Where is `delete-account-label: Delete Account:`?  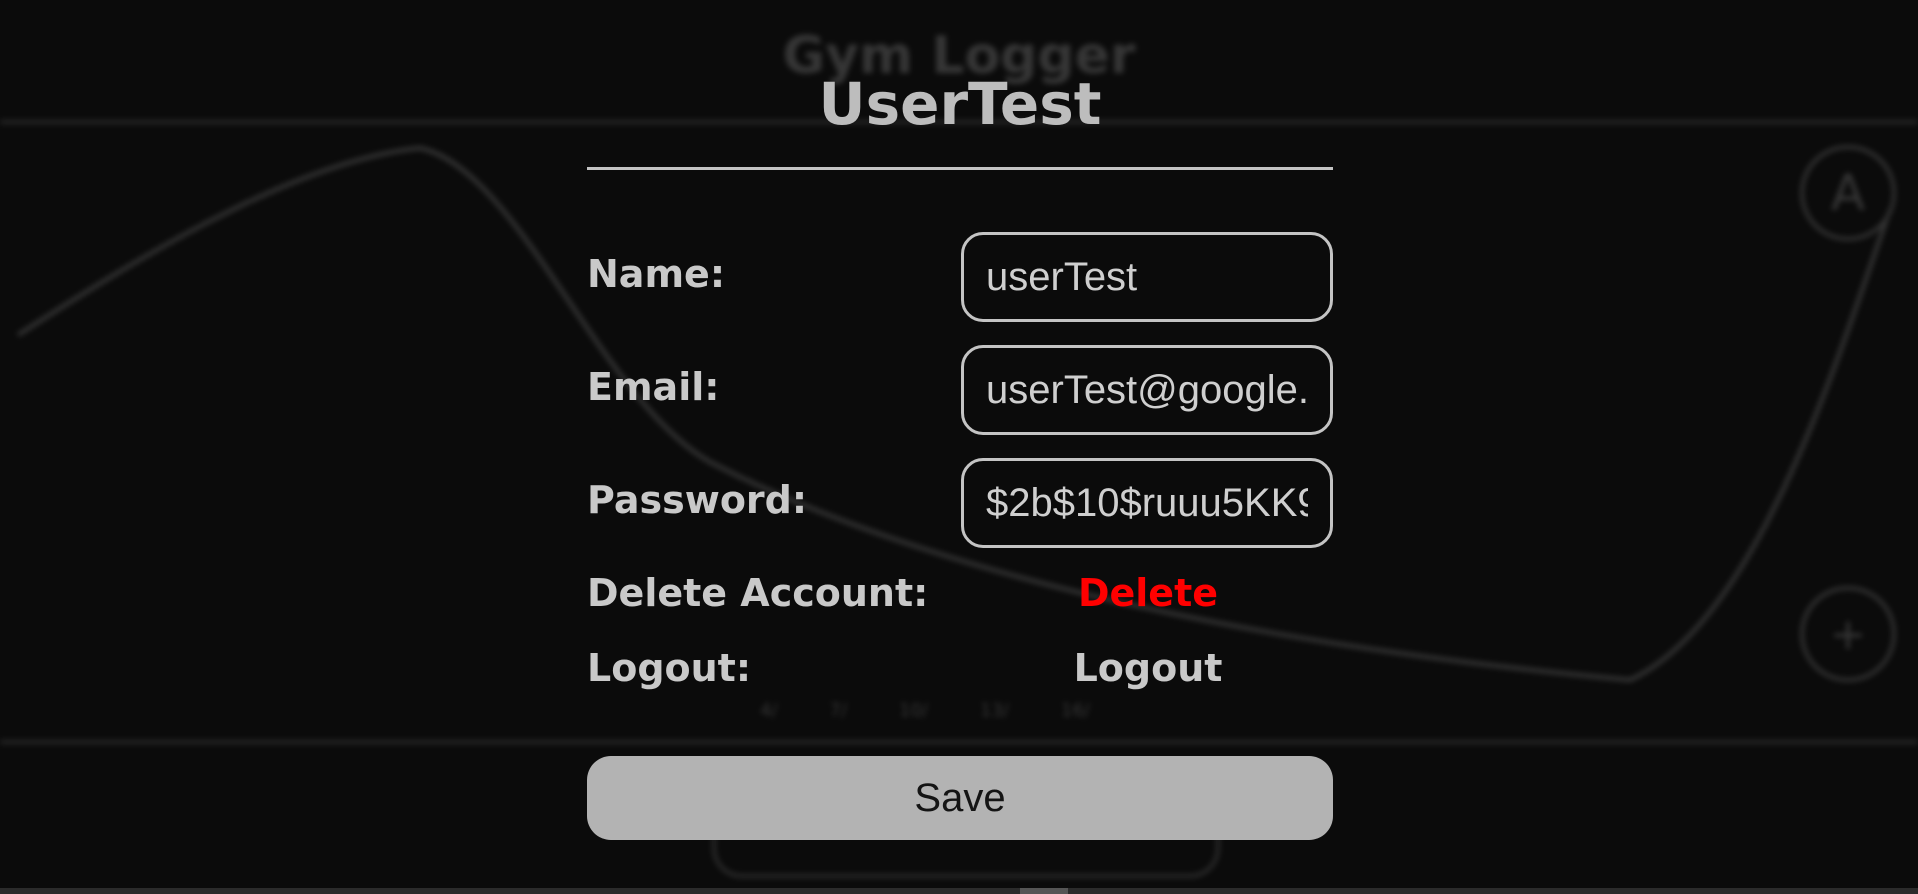 delete-account-label: Delete Account: is located at coordinates (758, 593).